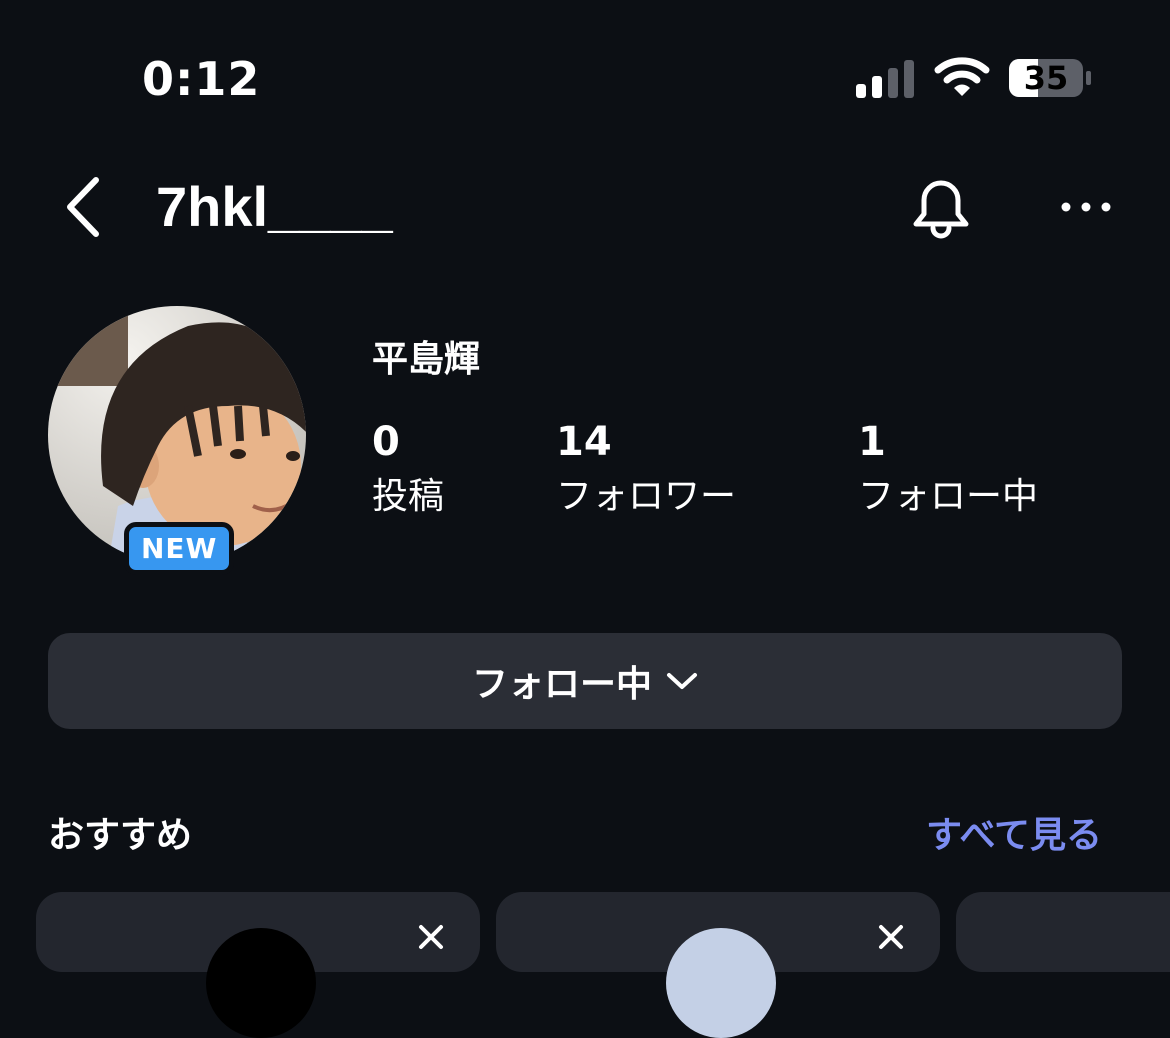 The width and height of the screenshot is (1170, 1038). What do you see at coordinates (408, 496) in the screenshot?
I see `stat-posts-label: 投稿` at bounding box center [408, 496].